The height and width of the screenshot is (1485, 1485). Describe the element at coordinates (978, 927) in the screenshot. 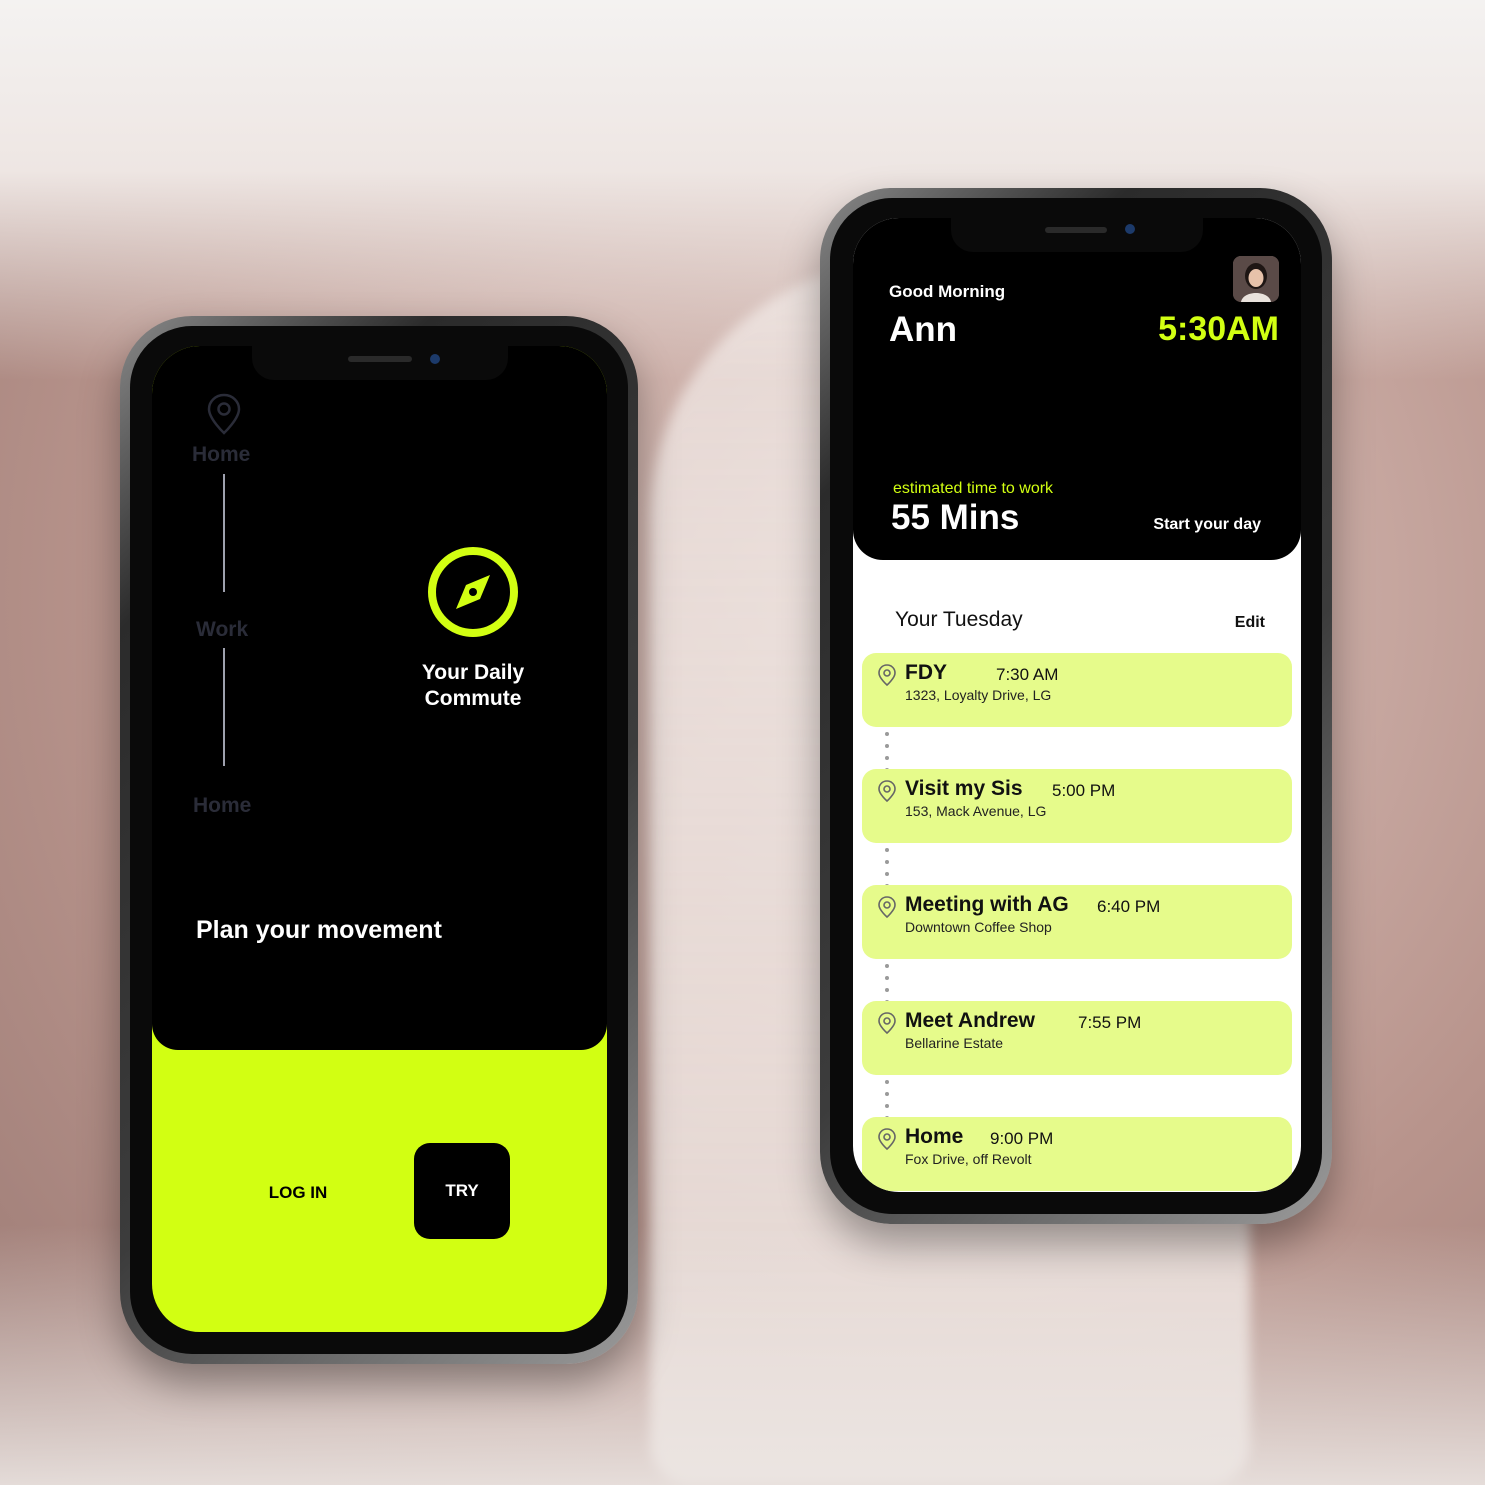

I see `event-address: Downtown Coffee Shop` at that location.